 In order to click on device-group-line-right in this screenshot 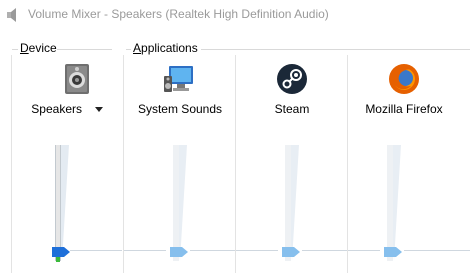, I will do `click(84, 49)`.